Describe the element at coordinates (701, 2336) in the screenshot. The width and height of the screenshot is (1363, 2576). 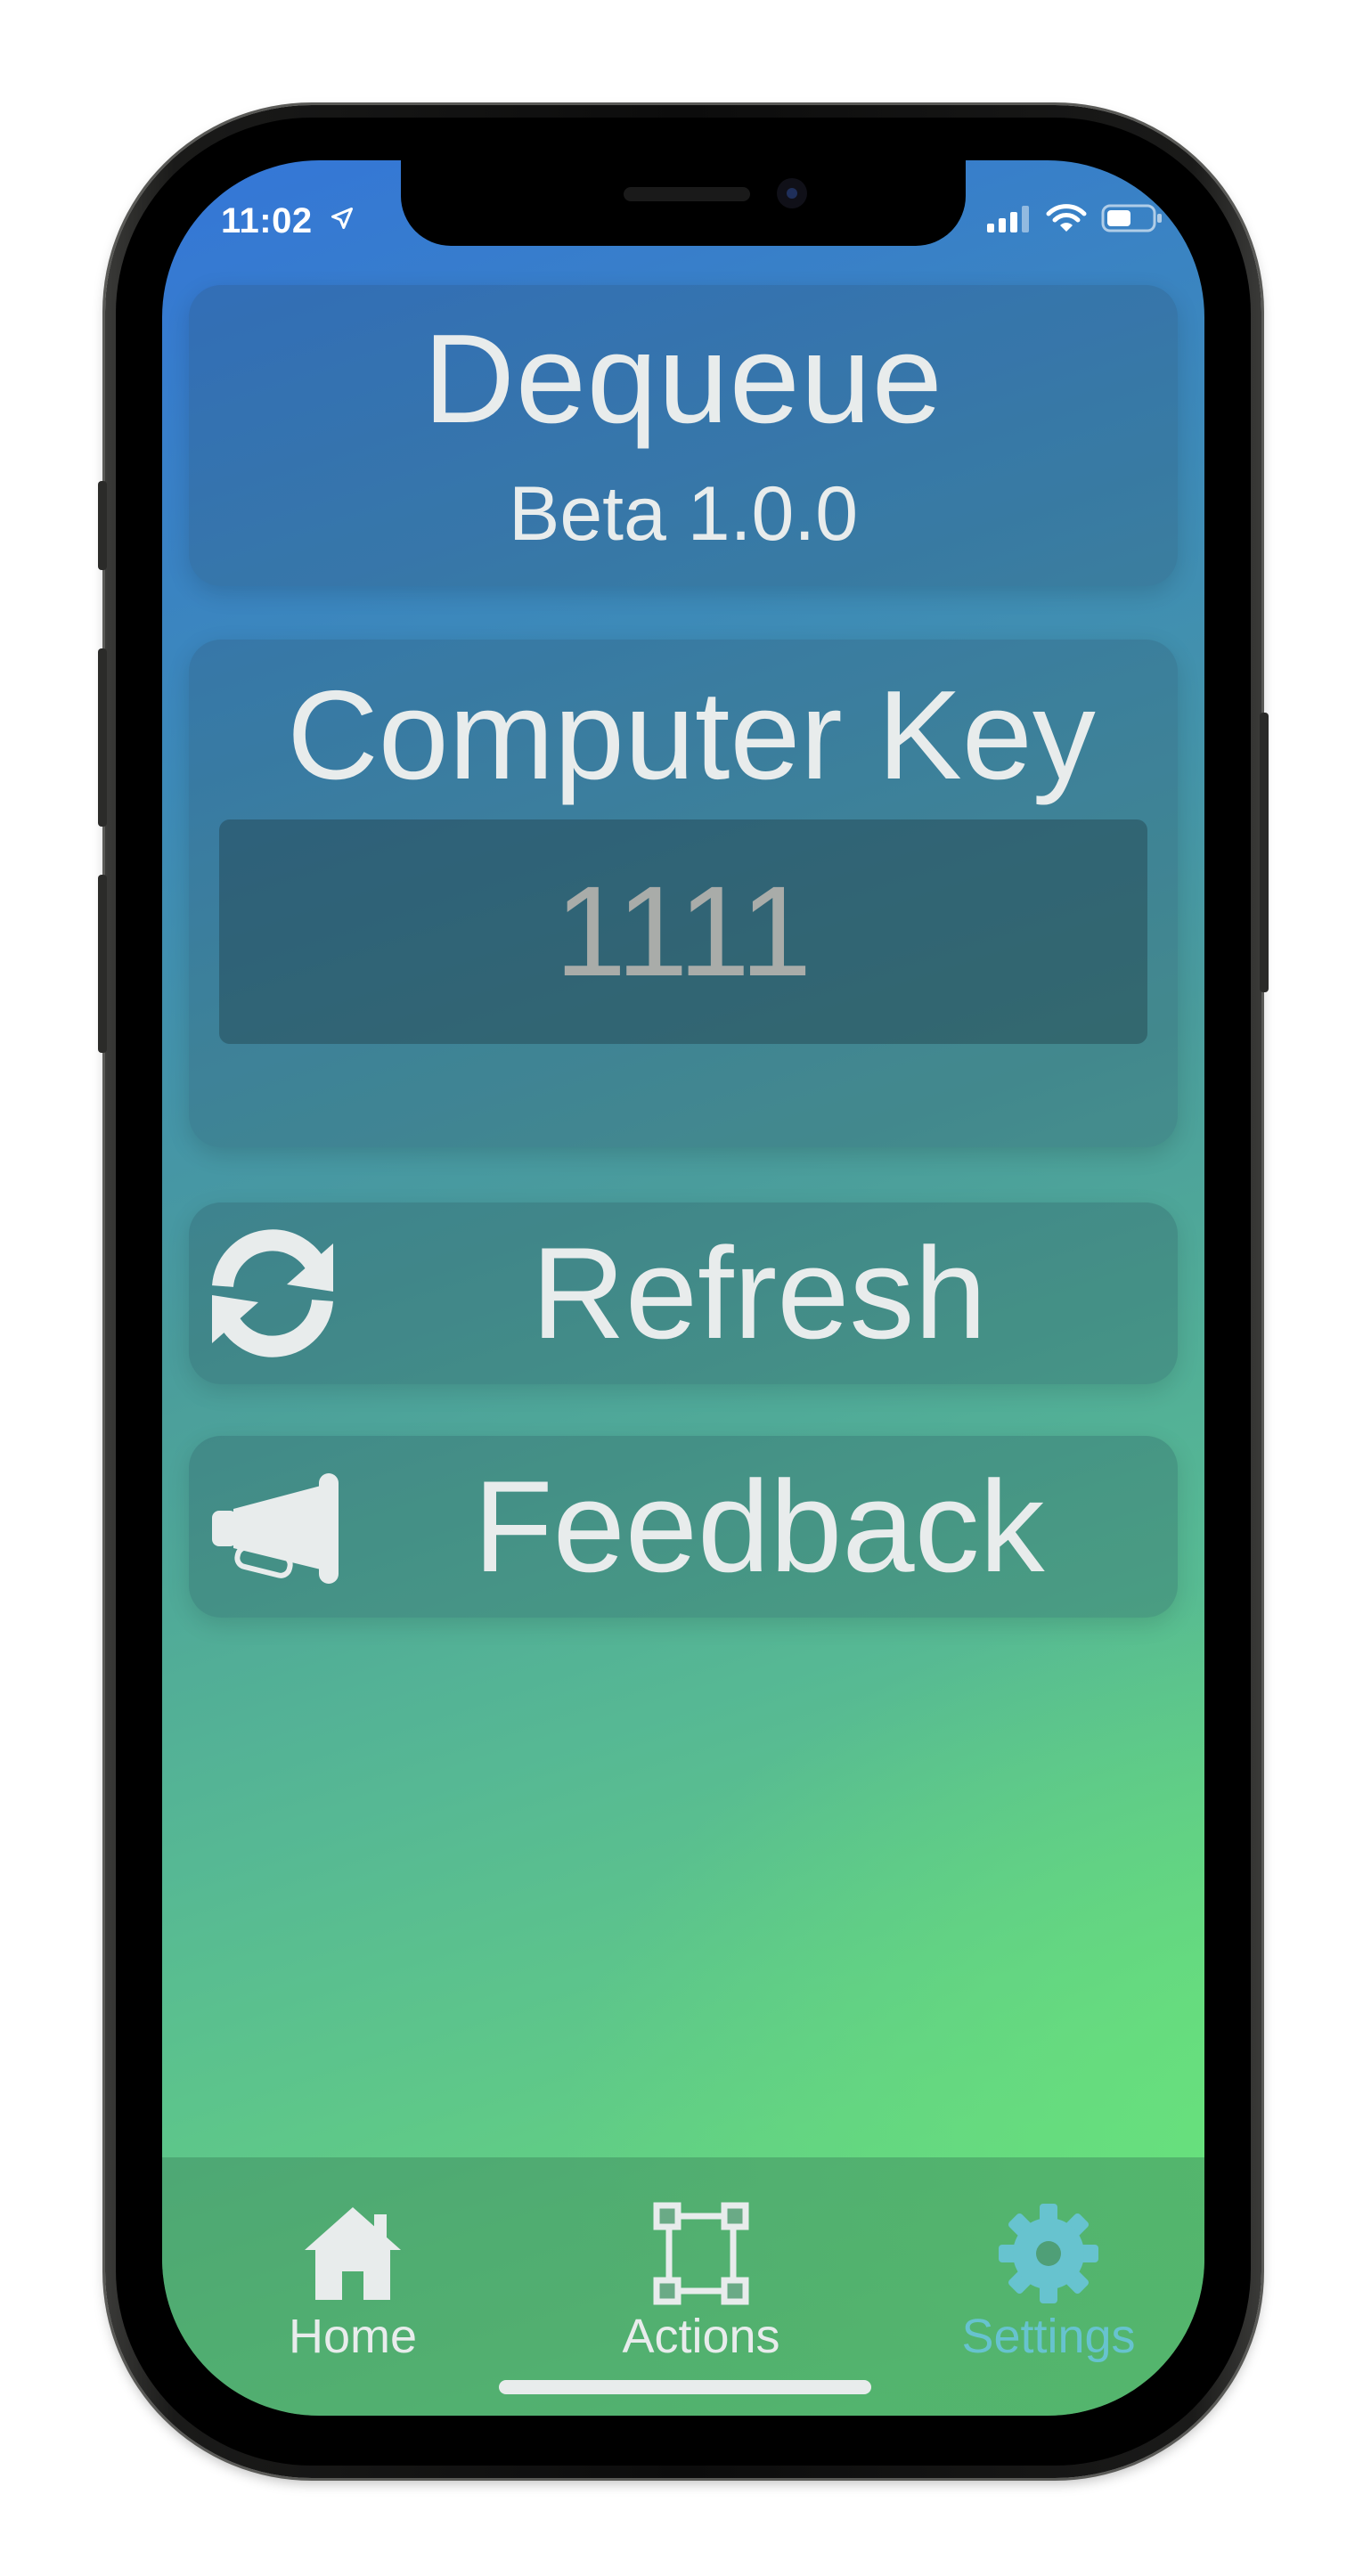
I see `tab-actions-label: Actions` at that location.